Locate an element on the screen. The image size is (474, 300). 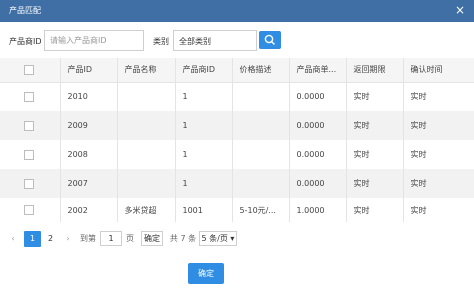
column-header-product-id: 产品ID is located at coordinates (89, 70).